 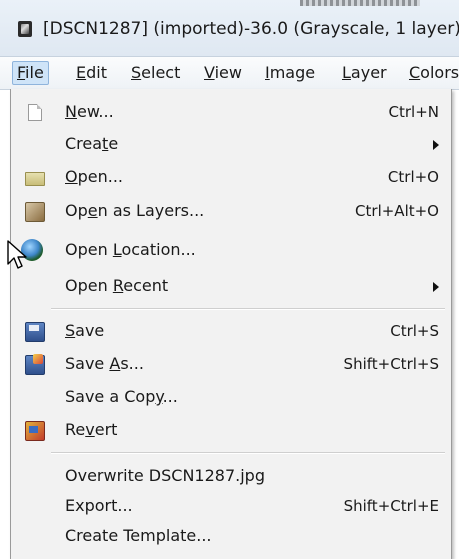 I want to click on shortcut-label: Ctrl+O, so click(x=413, y=177).